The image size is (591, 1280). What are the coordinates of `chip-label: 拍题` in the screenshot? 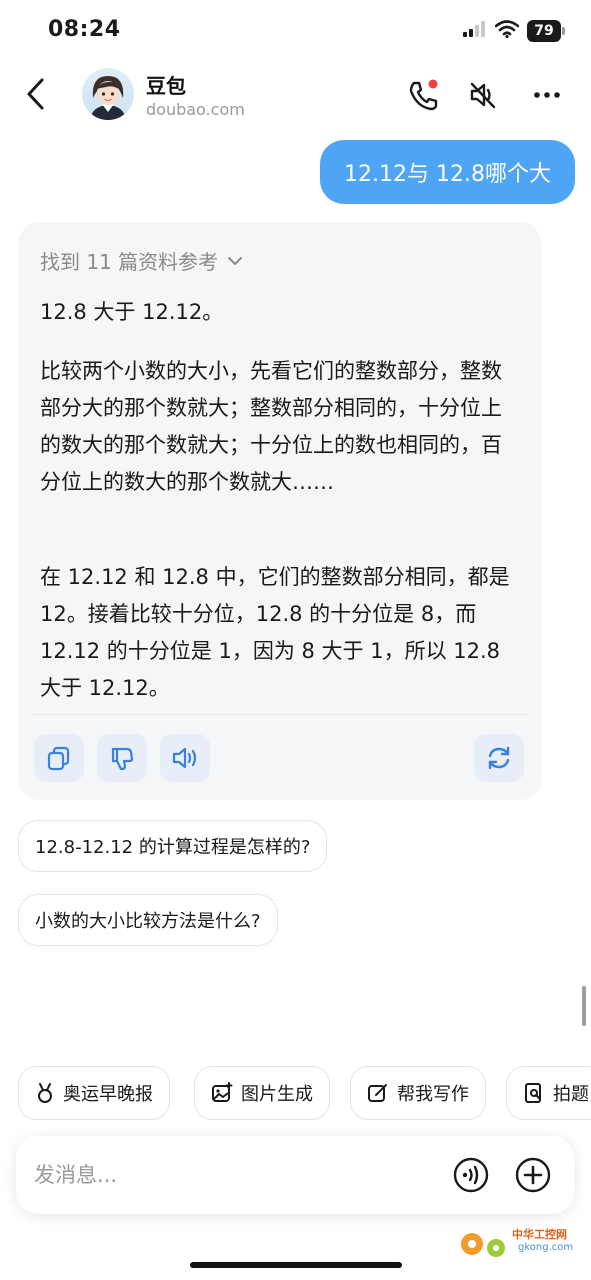 It's located at (571, 1094).